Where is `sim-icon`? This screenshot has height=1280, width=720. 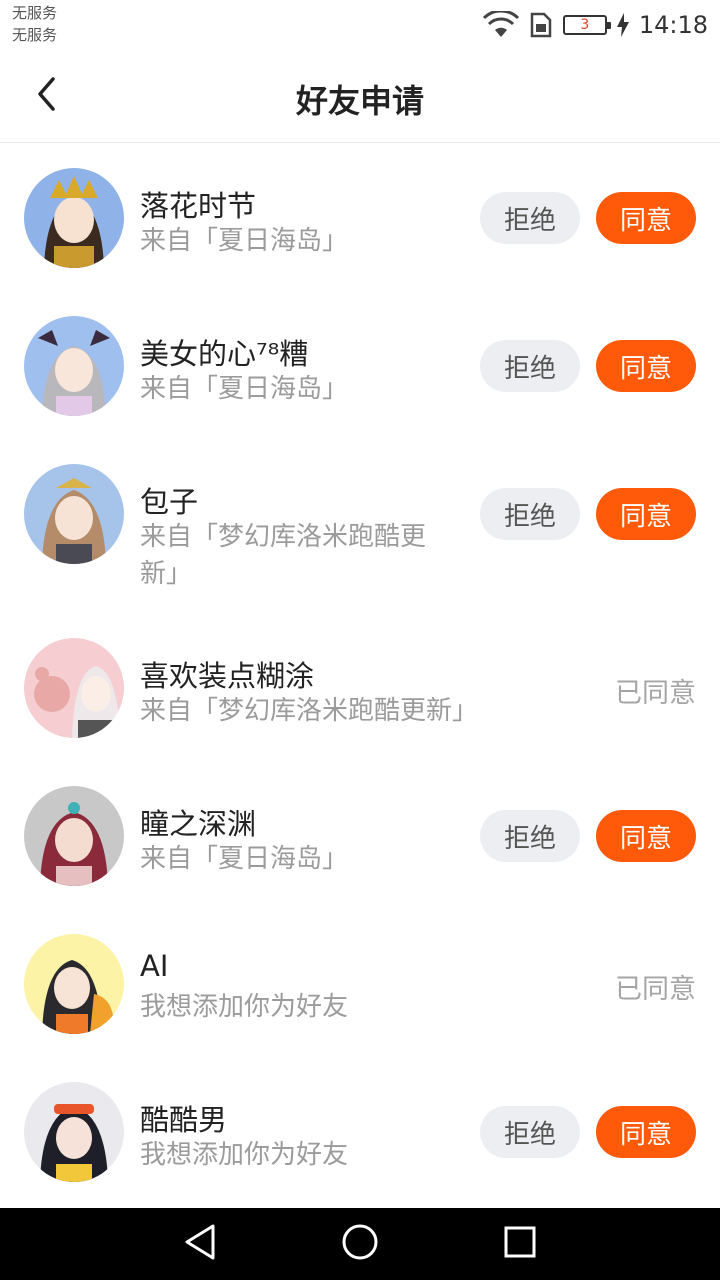
sim-icon is located at coordinates (541, 25).